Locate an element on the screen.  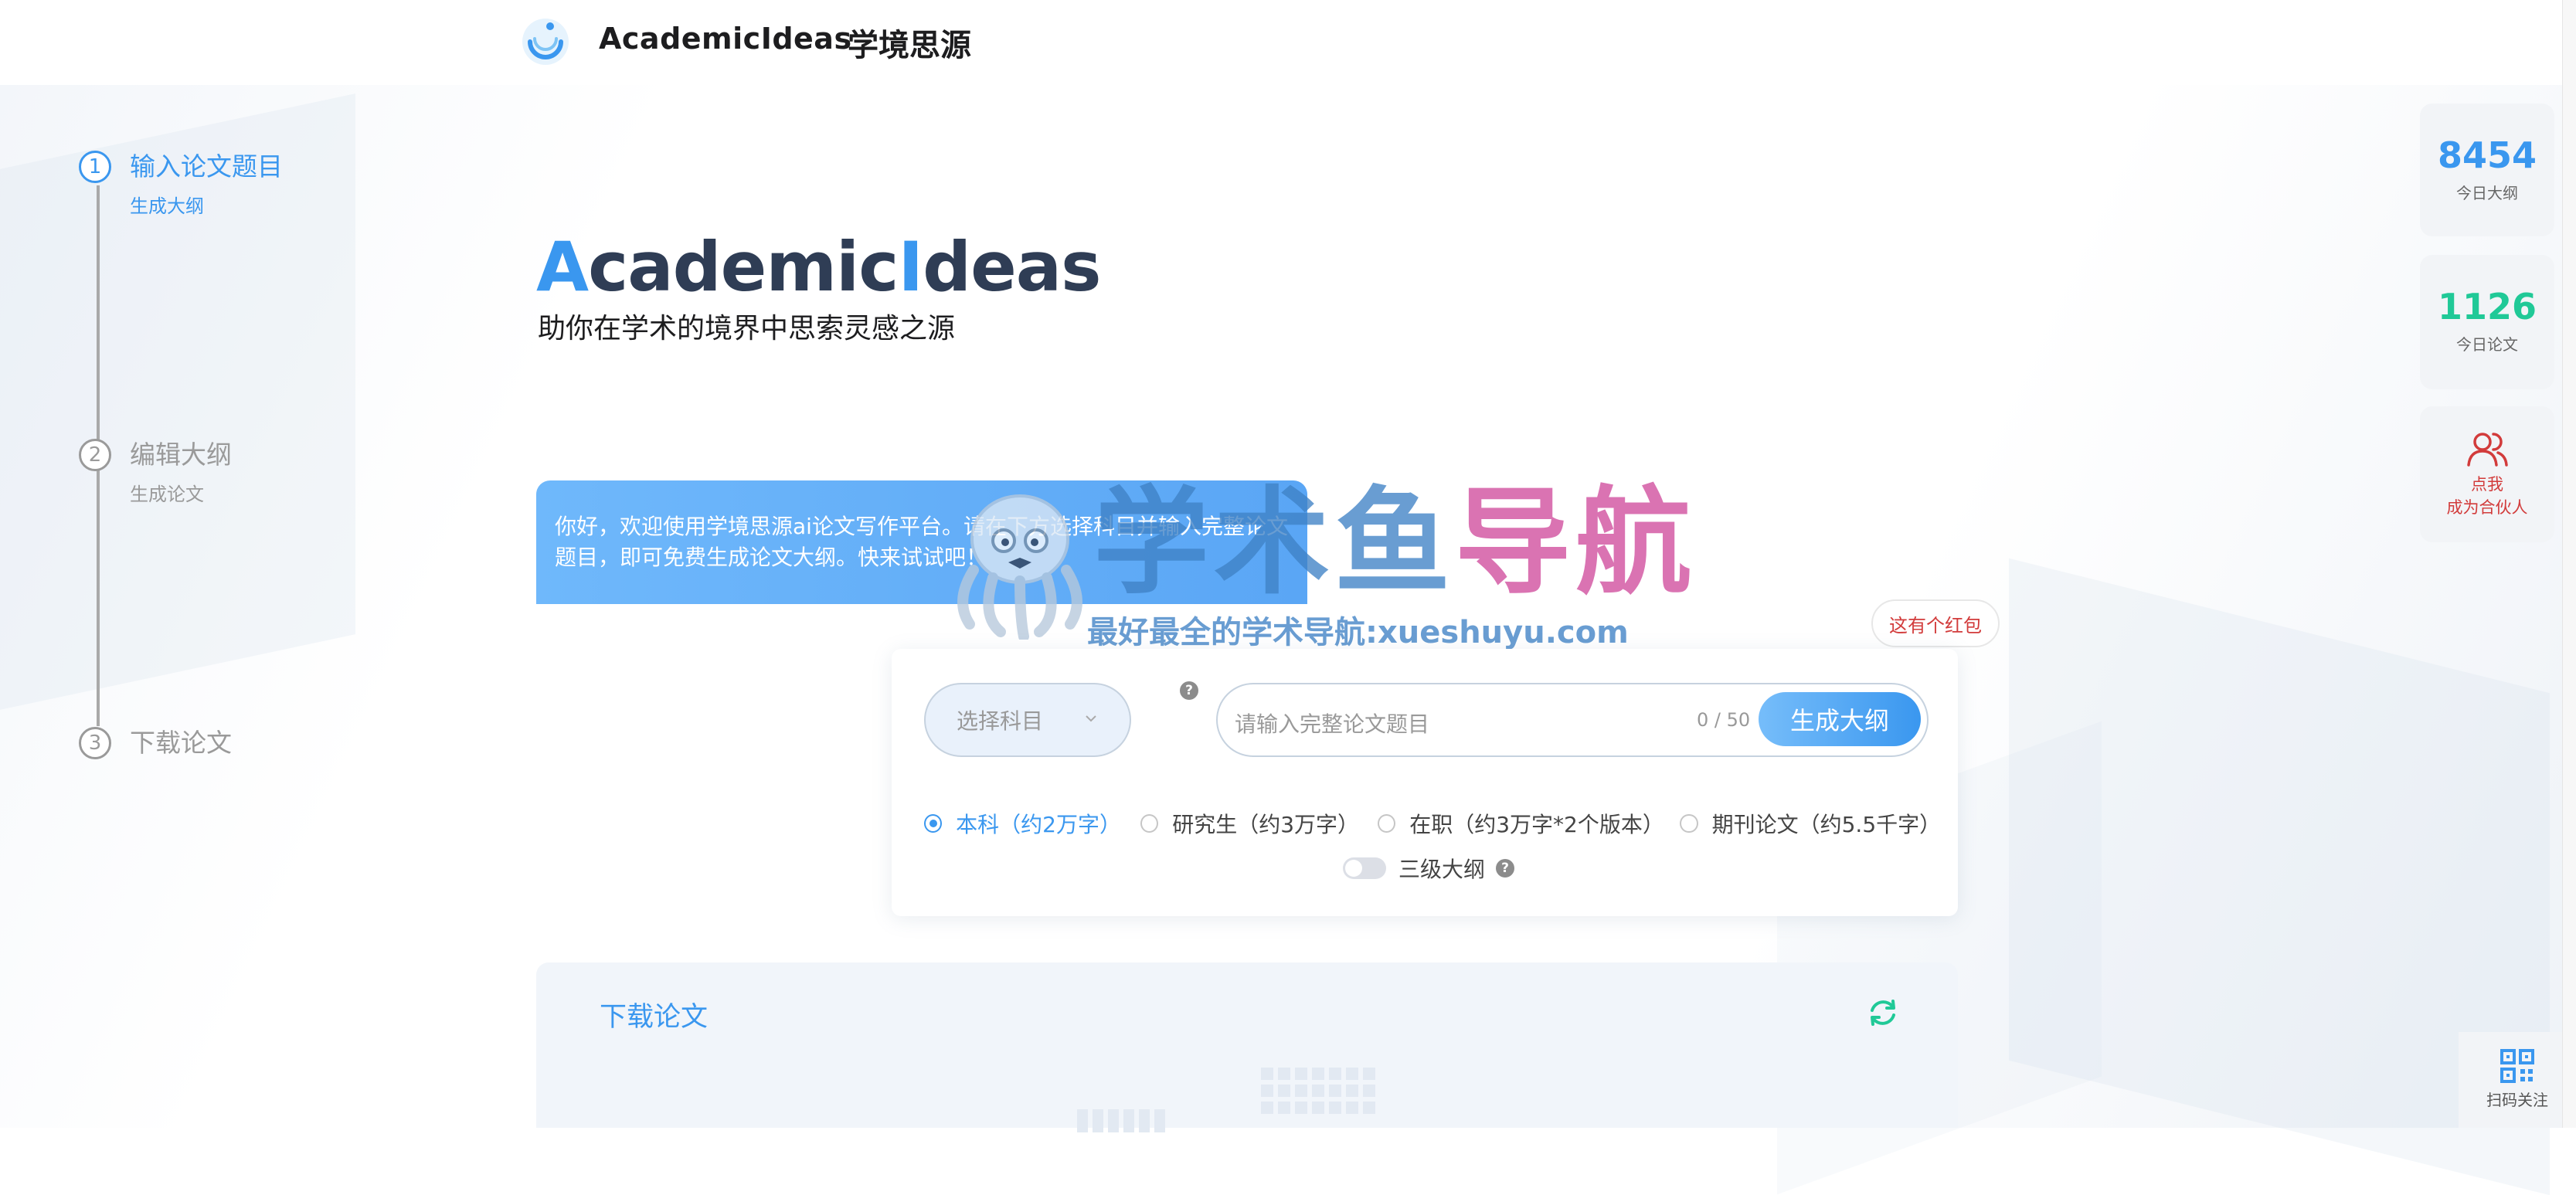
stat-today-outlines-label: 今日大纲 is located at coordinates (2487, 193).